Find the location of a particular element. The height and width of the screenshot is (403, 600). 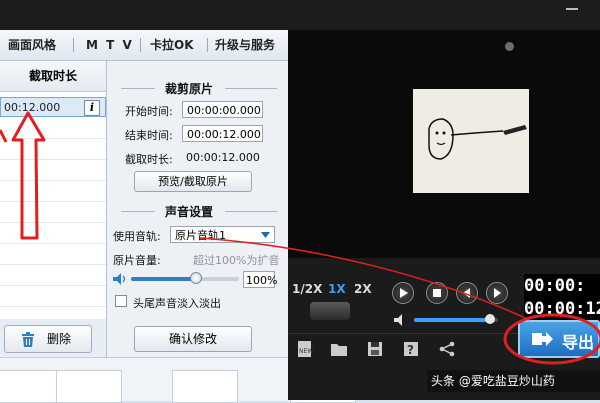

svg-text: NEW is located at coordinates (306, 351).